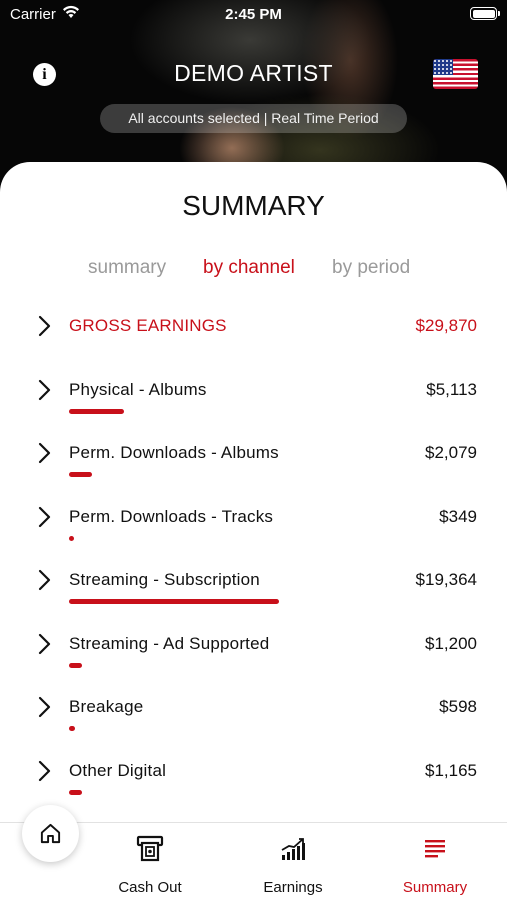 The height and width of the screenshot is (900, 507). Describe the element at coordinates (150, 887) in the screenshot. I see `tab-cash-out-label: Cash Out` at that location.